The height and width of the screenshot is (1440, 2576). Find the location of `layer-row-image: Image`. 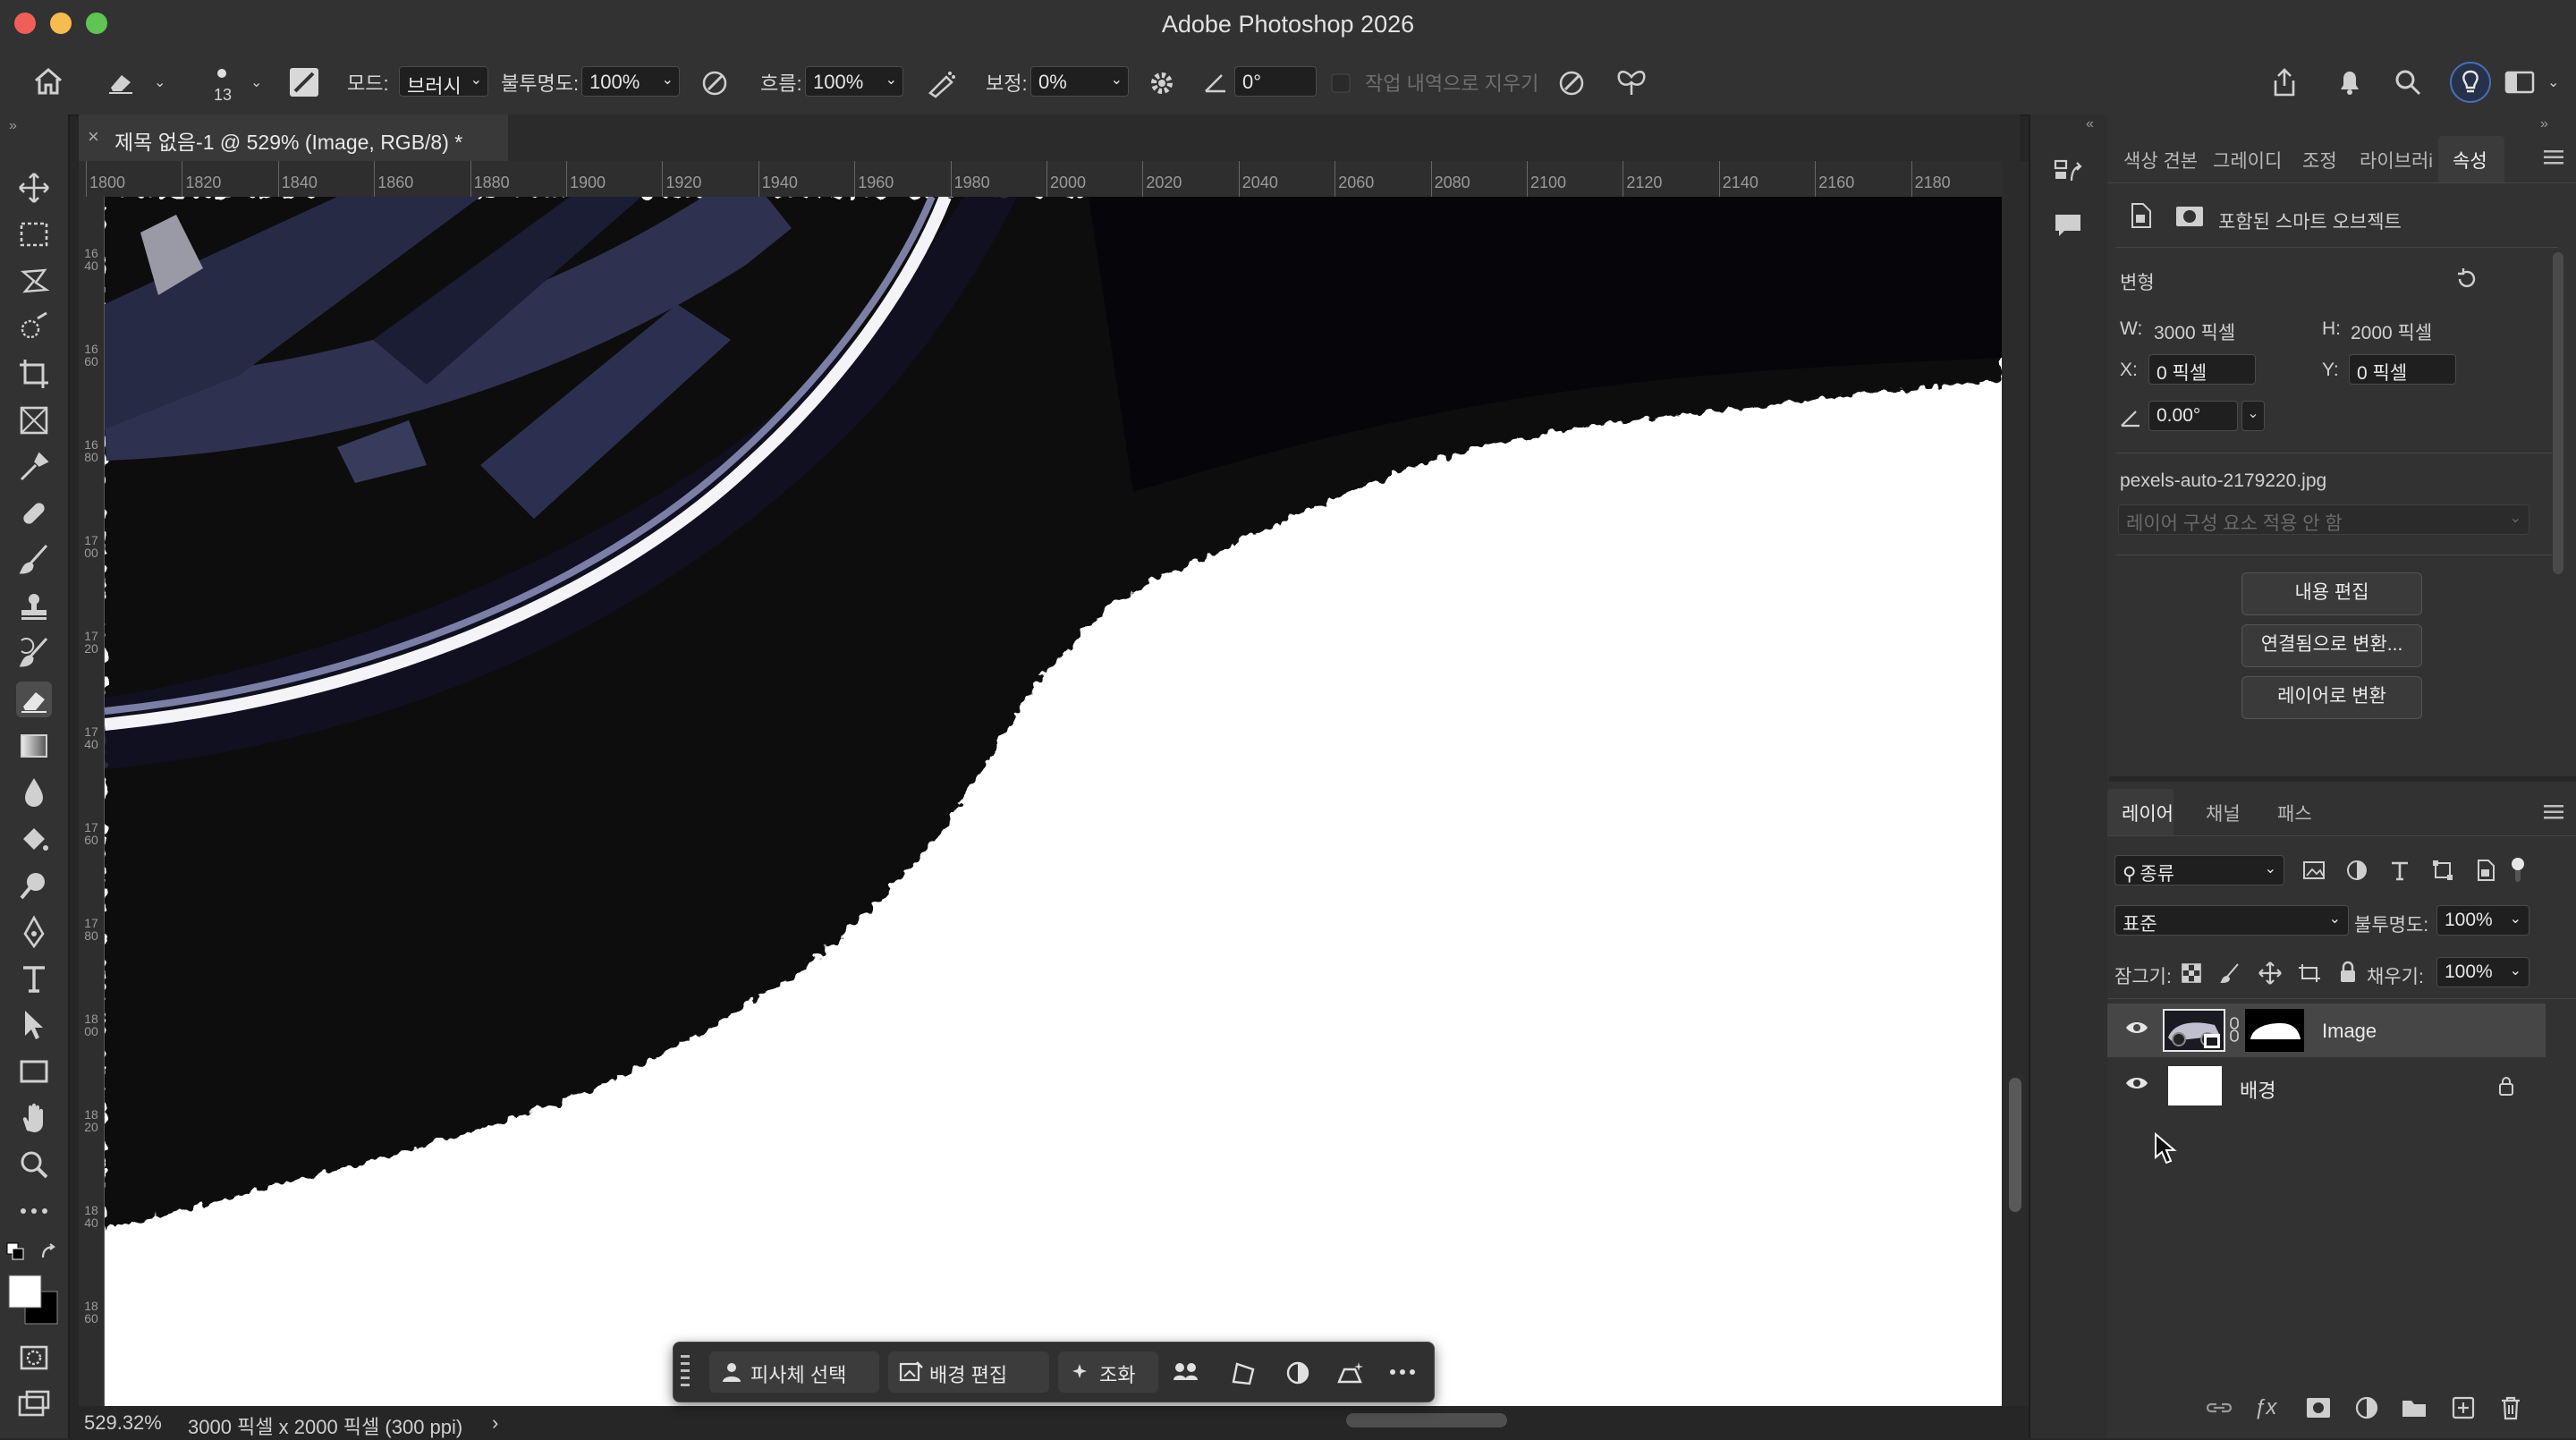

layer-row-image: Image is located at coordinates (2326, 1030).